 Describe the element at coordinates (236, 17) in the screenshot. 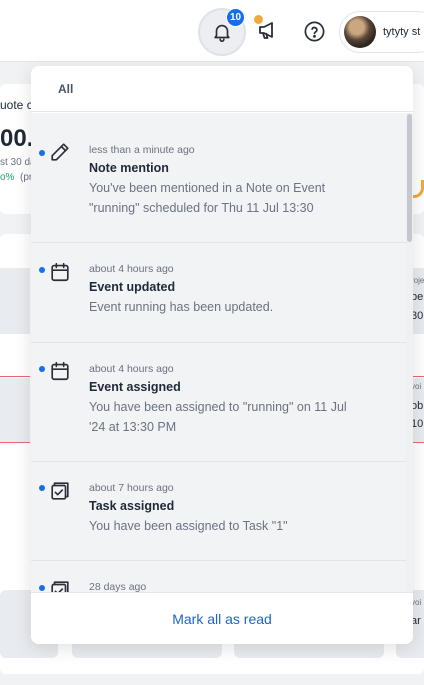

I see `notification-count-badge: 10` at that location.